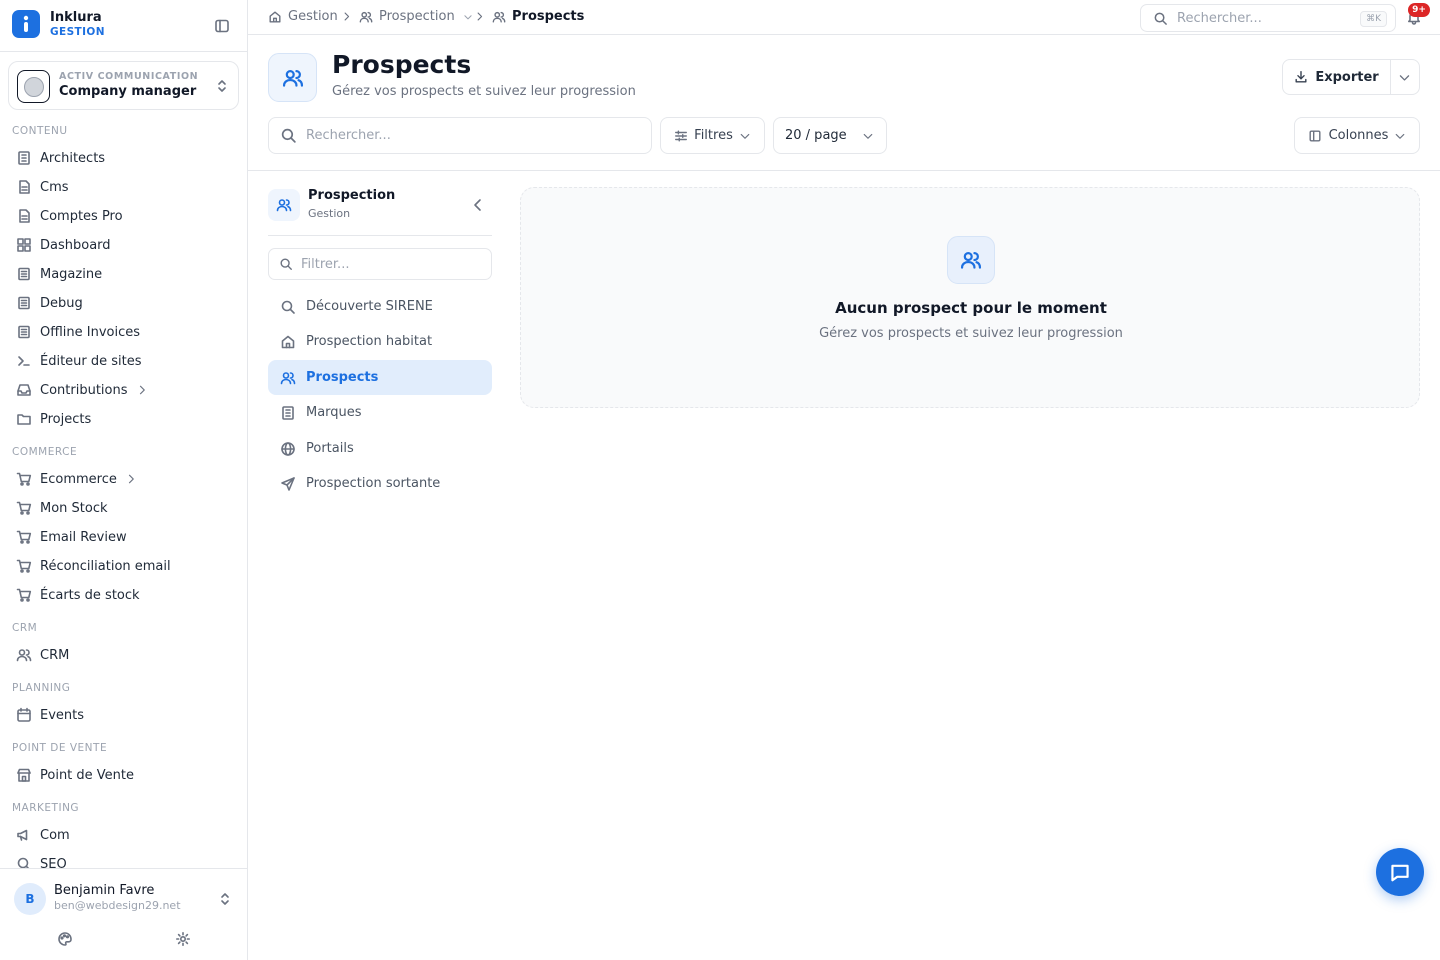 Image resolution: width=1440 pixels, height=960 pixels. I want to click on subnav-item-portails: Portails, so click(380, 448).